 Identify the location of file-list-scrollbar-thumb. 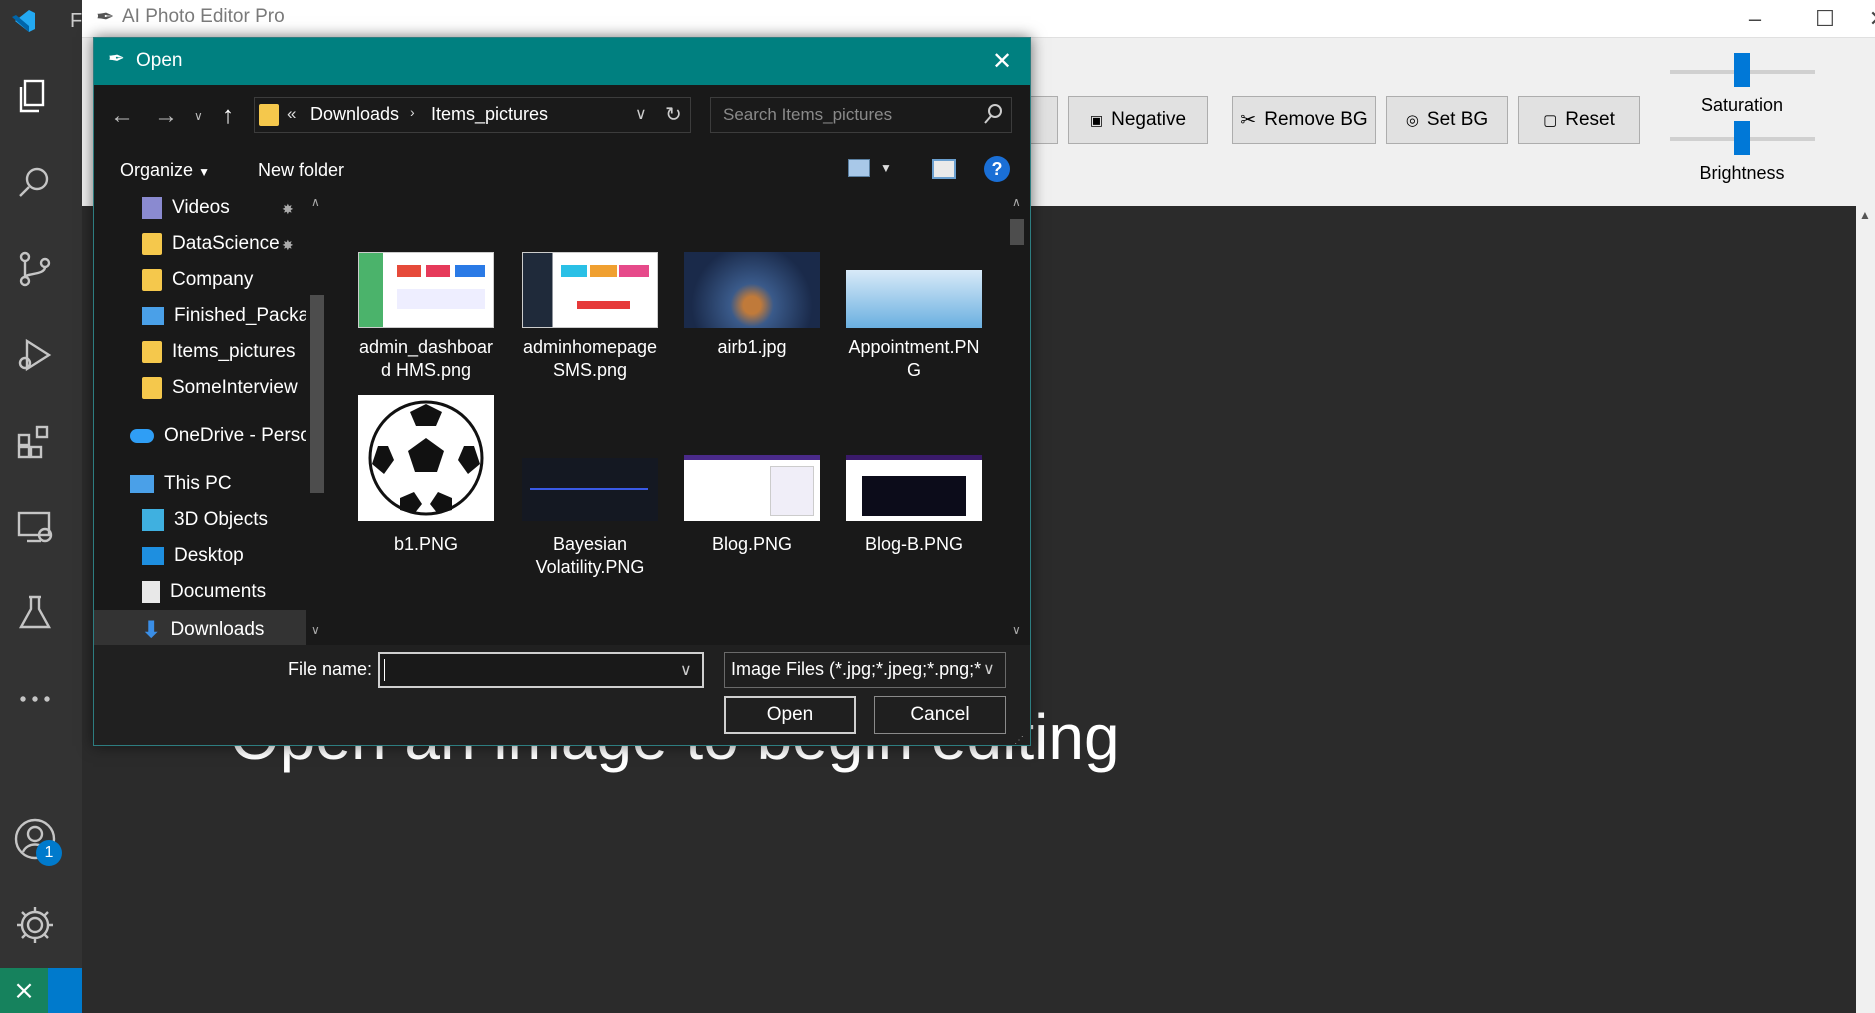
(1017, 232).